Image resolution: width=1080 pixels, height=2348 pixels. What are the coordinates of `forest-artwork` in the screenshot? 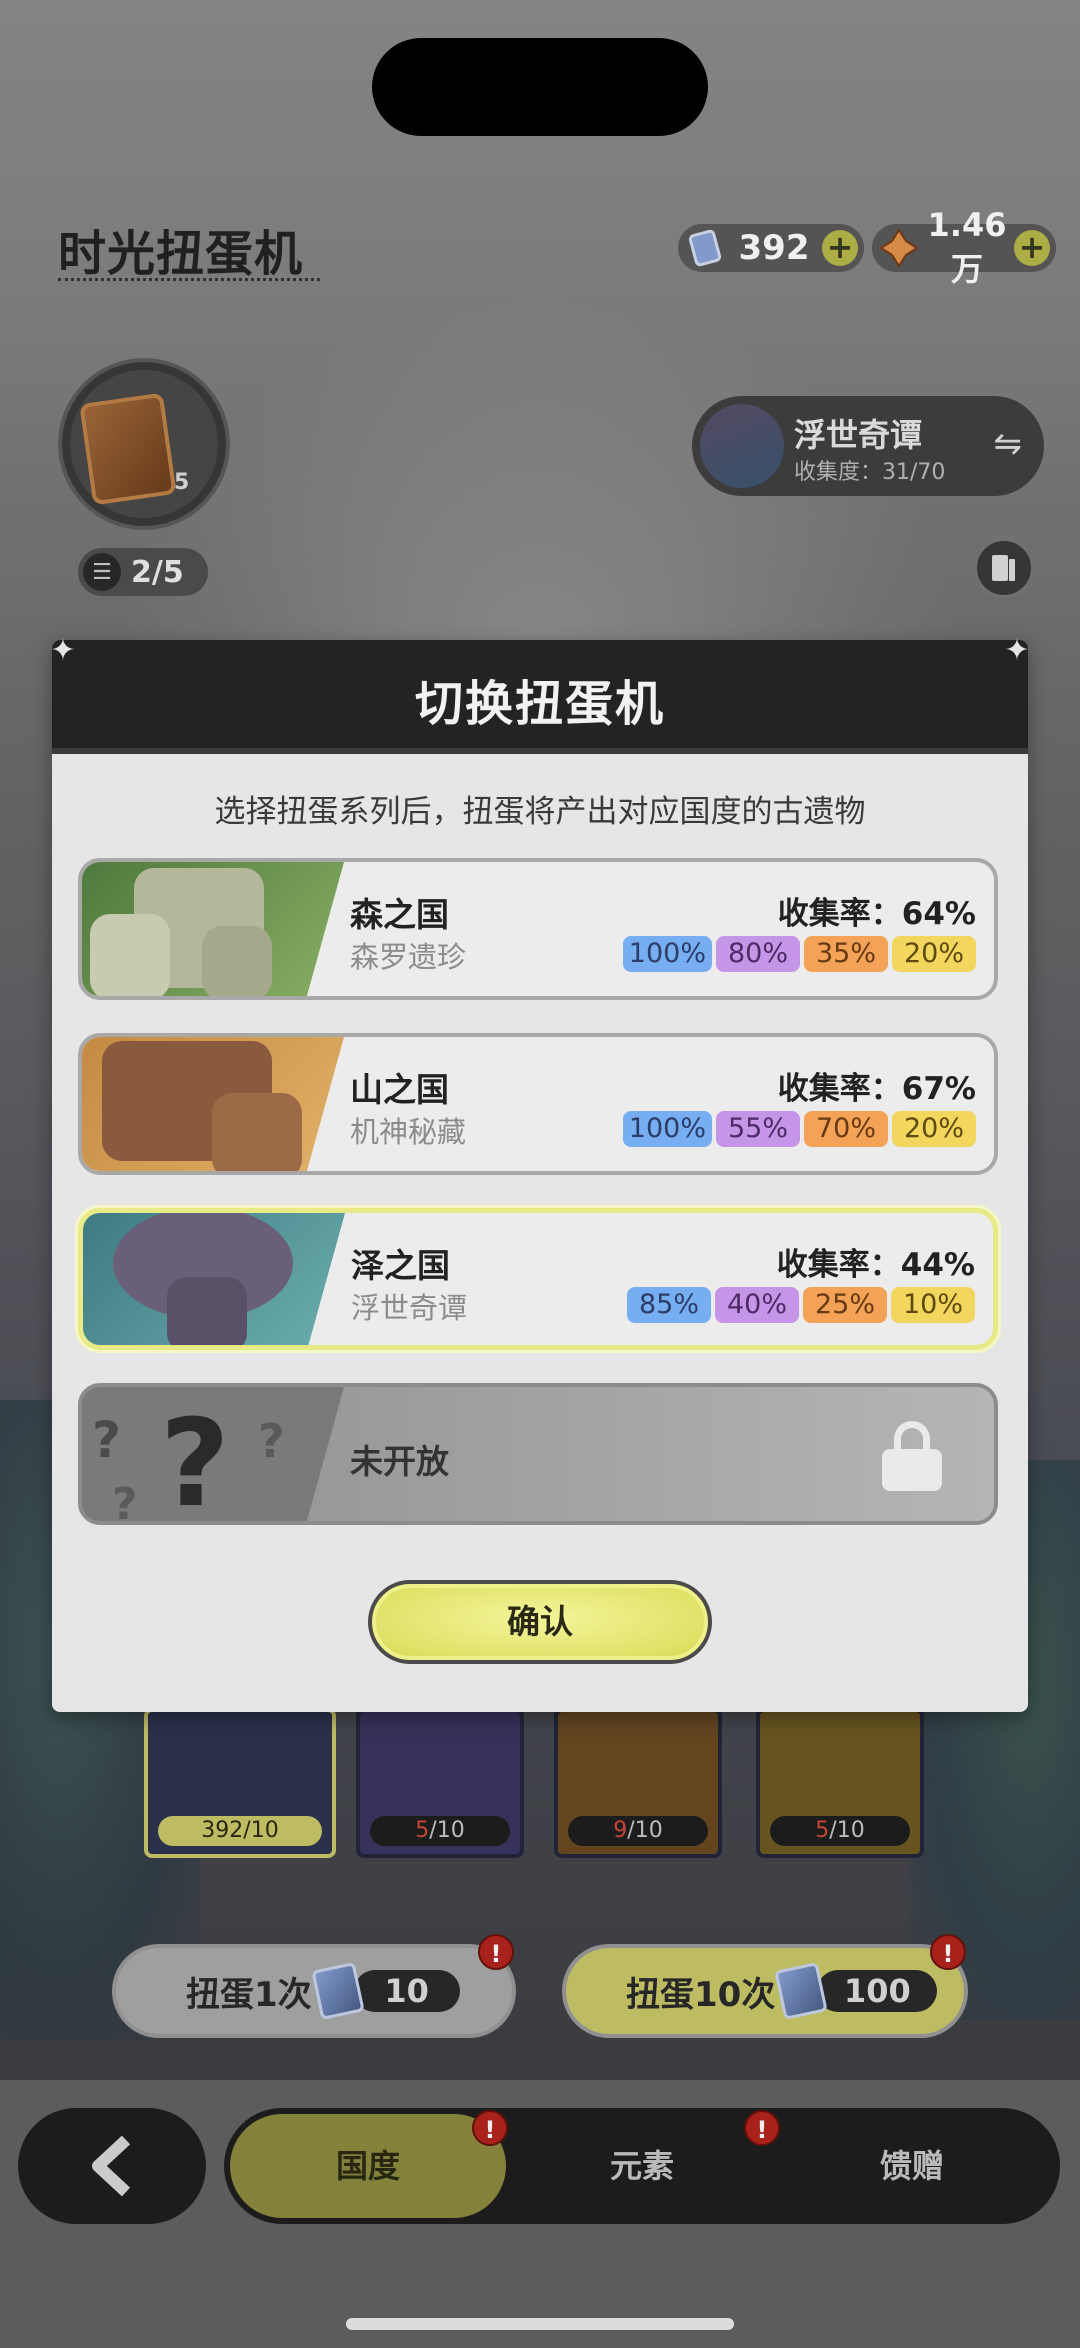 It's located at (213, 929).